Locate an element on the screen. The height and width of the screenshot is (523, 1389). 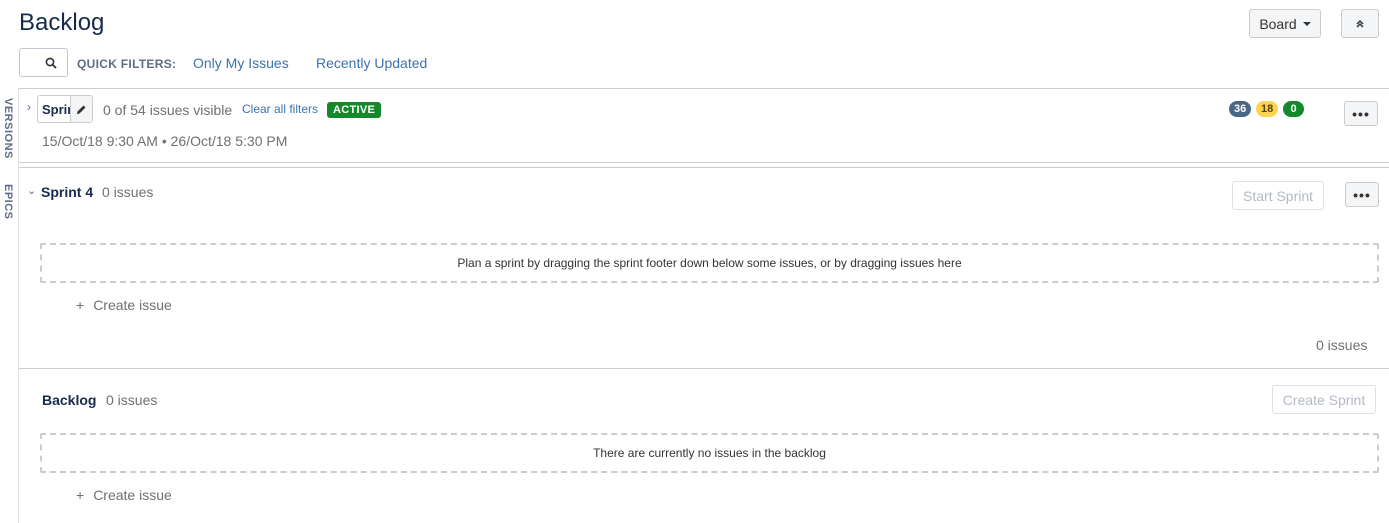
tab-epics: EPICS is located at coordinates (8, 202).